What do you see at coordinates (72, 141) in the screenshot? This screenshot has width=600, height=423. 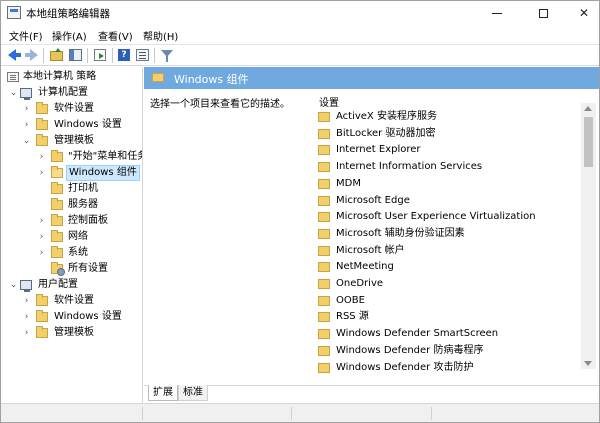 I see `tree-item-admin-templates: ⌄ 管理模板` at bounding box center [72, 141].